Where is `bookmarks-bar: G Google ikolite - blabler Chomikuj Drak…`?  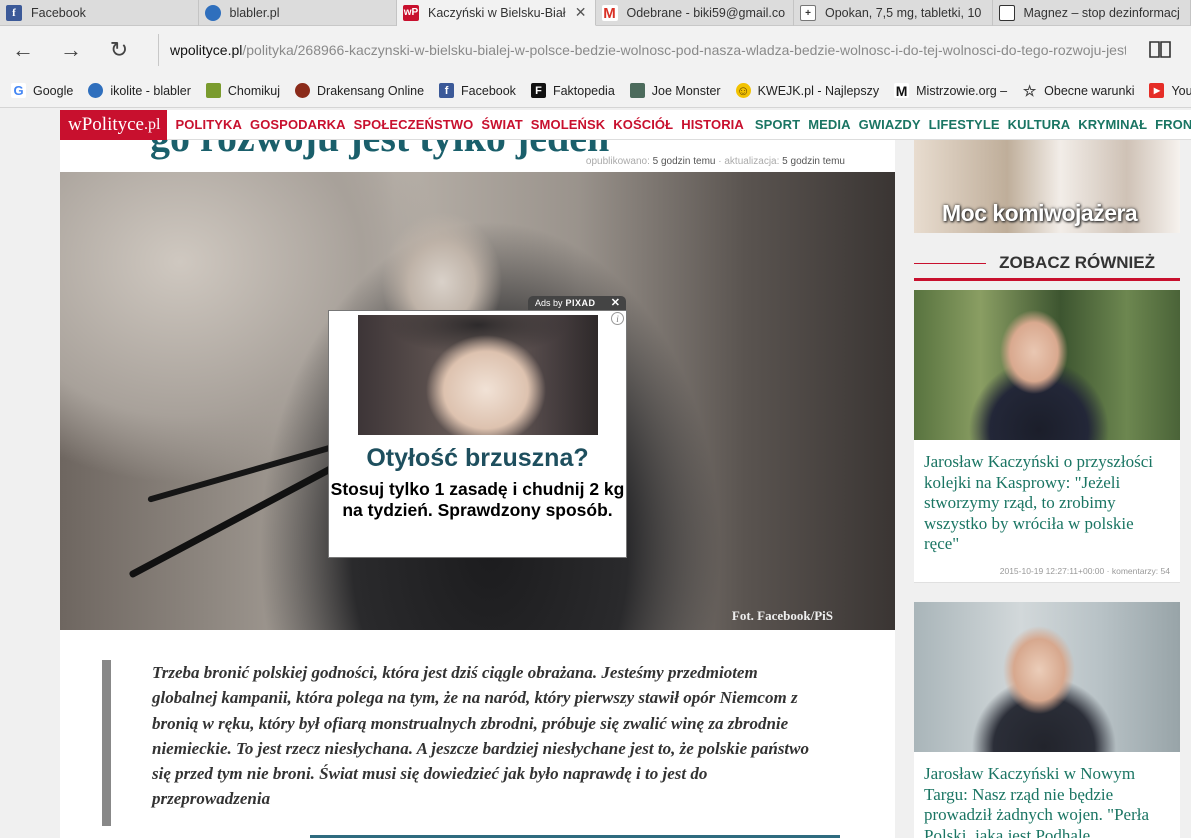 bookmarks-bar: G Google ikolite - blabler Chomikuj Drak… is located at coordinates (595, 91).